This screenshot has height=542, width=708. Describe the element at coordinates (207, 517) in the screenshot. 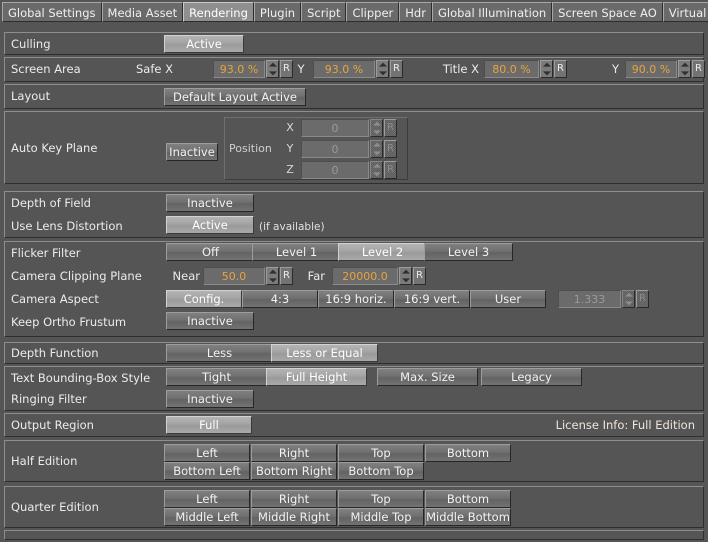

I see `quarter-edition-middle-left-button: Middle Left` at that location.